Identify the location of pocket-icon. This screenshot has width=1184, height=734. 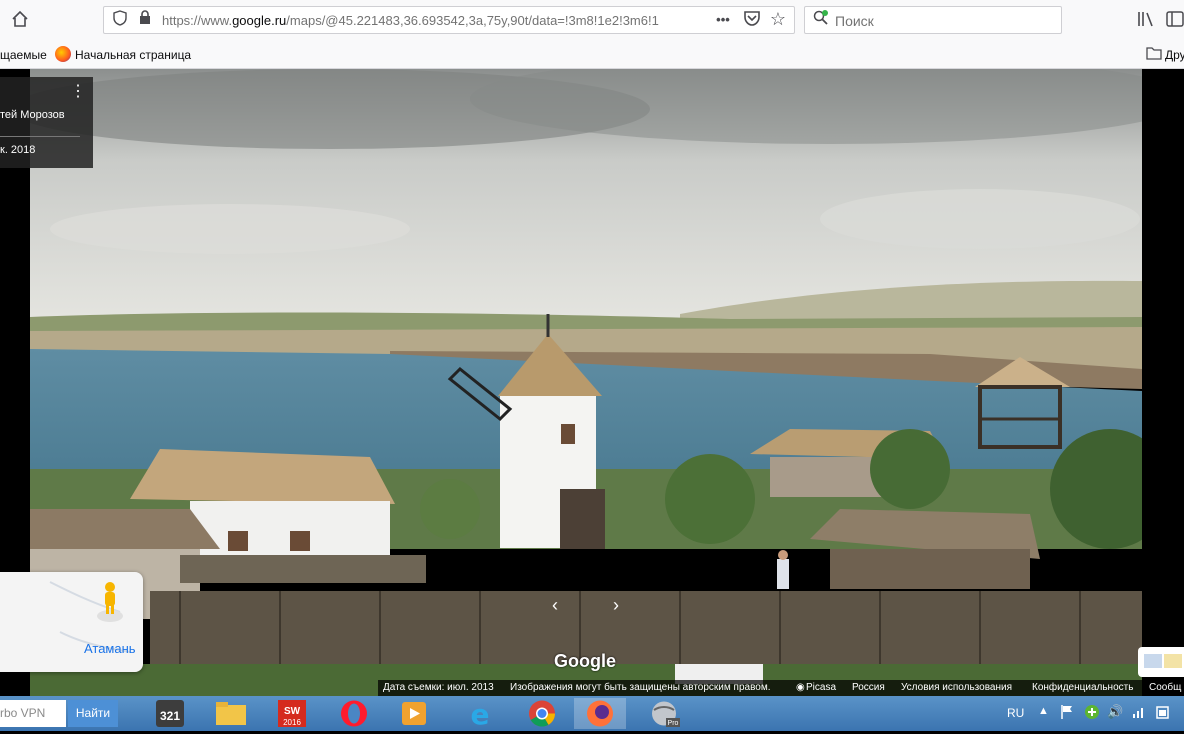
(752, 21).